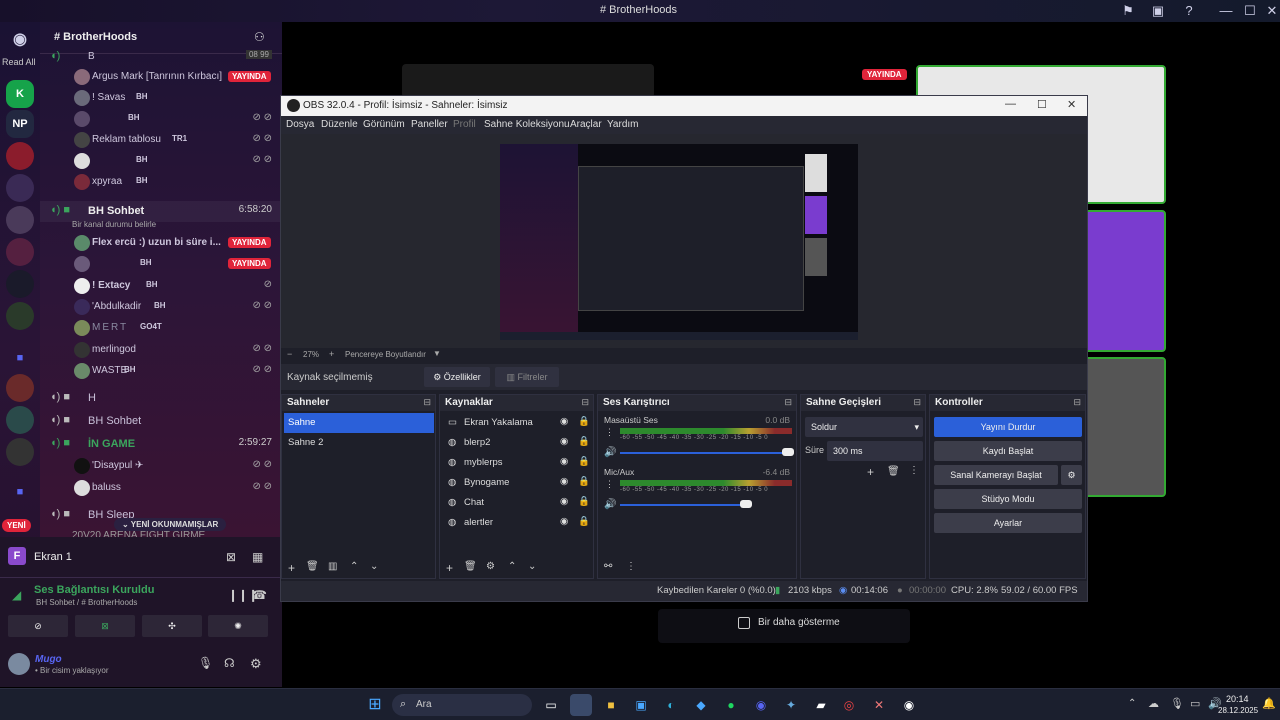 This screenshot has width=1280, height=720. I want to click on folder-icon: ■, so click(20, 358).